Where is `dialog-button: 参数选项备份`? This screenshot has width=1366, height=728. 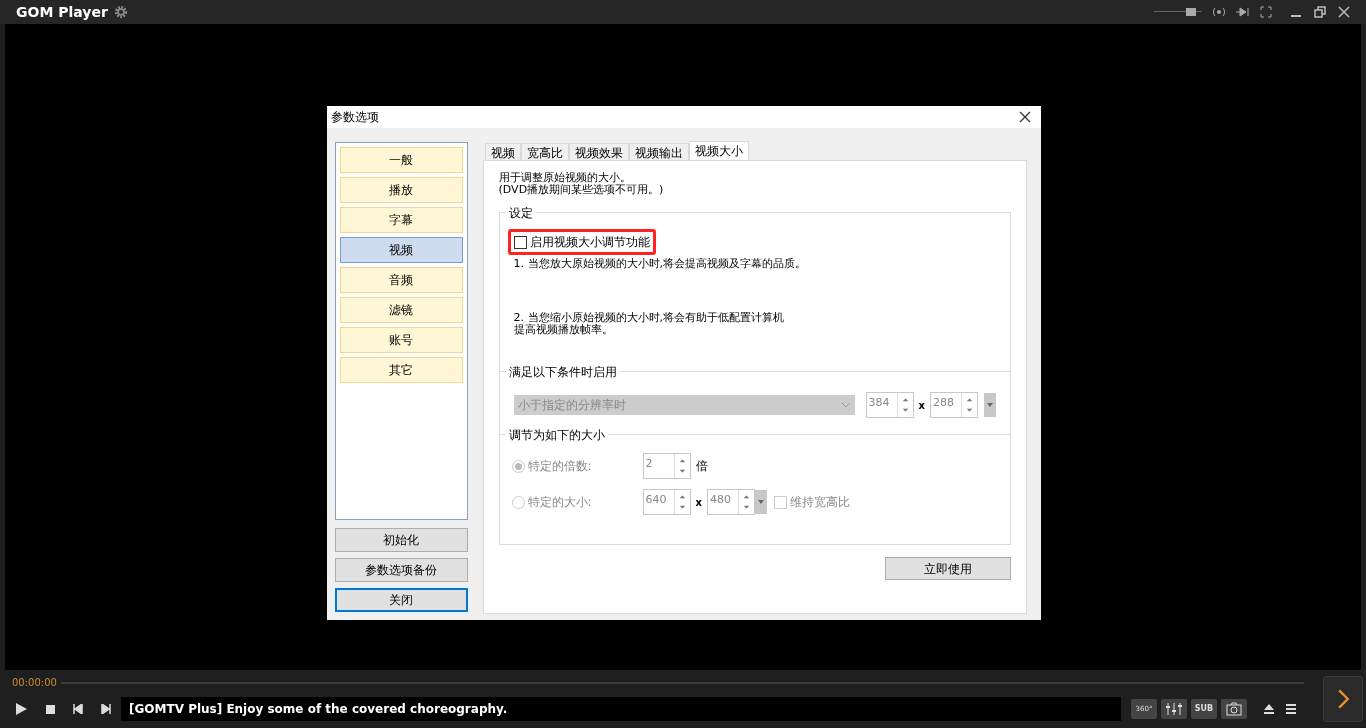
dialog-button: 参数选项备份 is located at coordinates (401, 570).